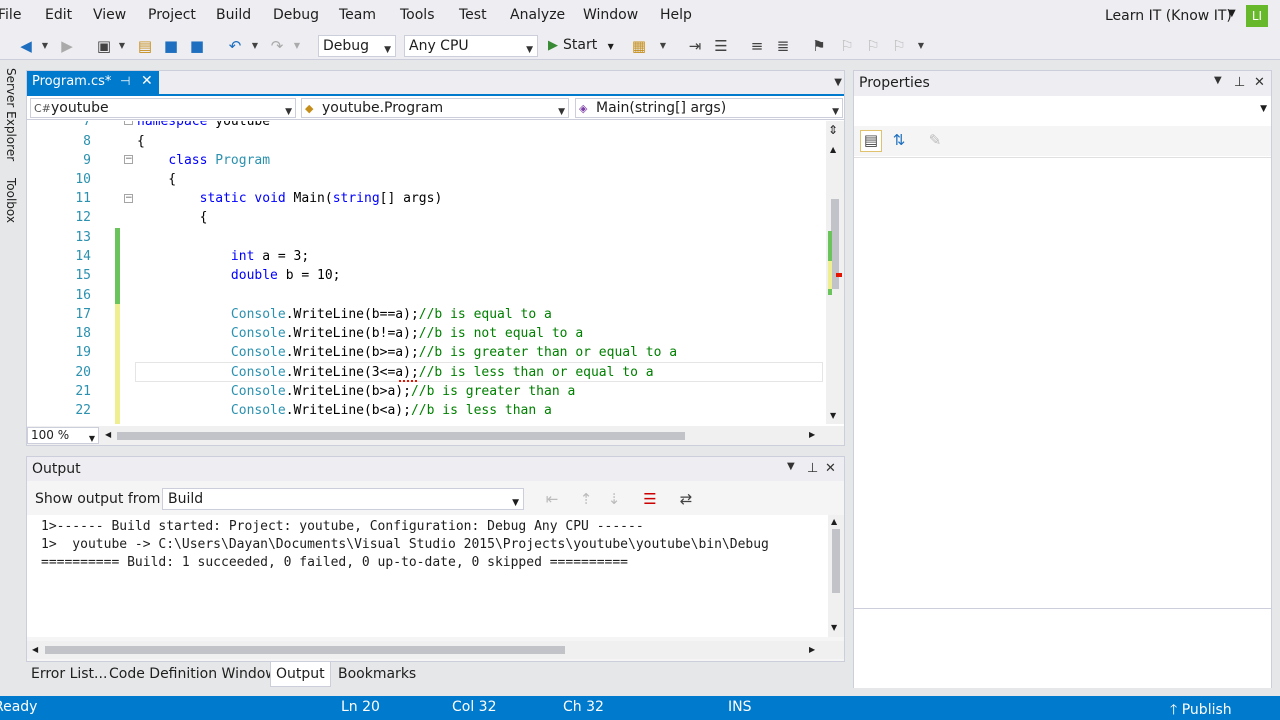 This screenshot has height=720, width=1280. I want to click on code-line-10: {, so click(156, 179).